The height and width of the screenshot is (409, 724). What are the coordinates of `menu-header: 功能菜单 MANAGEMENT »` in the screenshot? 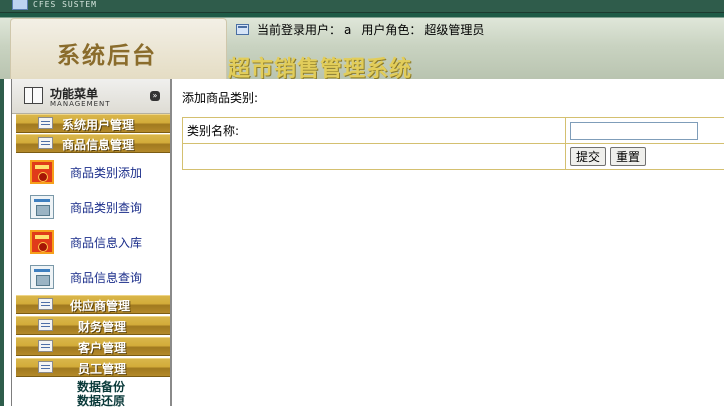 It's located at (91, 96).